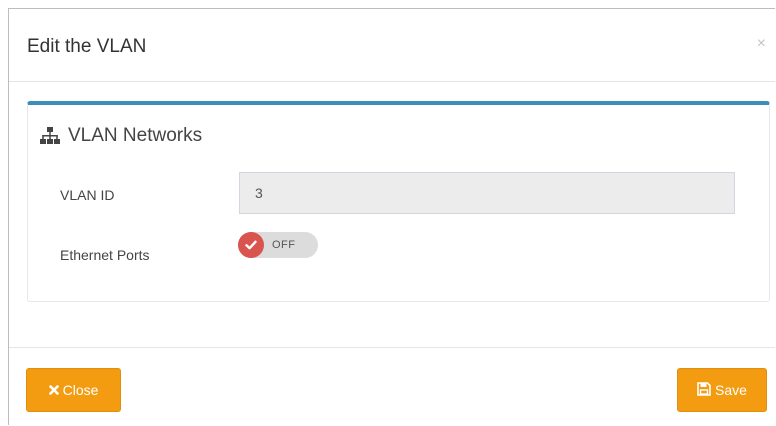 This screenshot has width=776, height=426. Describe the element at coordinates (251, 245) in the screenshot. I see `check-icon` at that location.